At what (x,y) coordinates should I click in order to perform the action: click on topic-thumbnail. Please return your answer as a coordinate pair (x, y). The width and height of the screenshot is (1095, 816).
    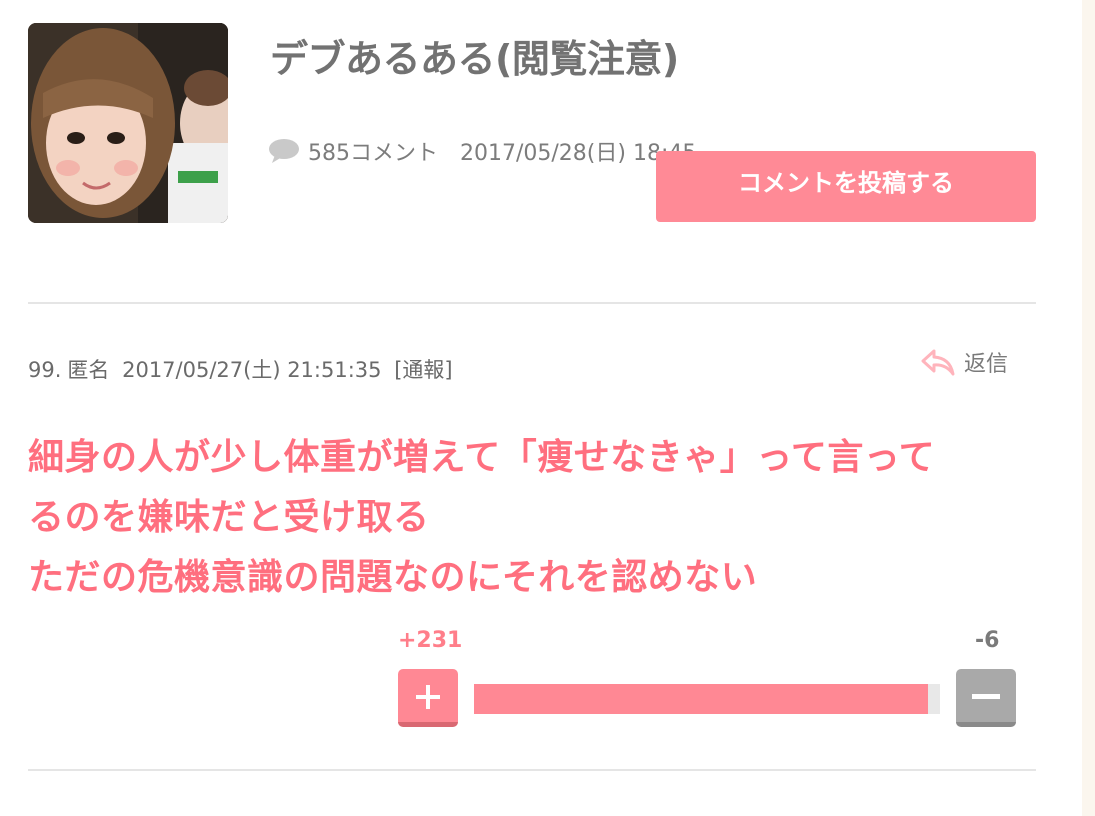
    Looking at the image, I should click on (128, 123).